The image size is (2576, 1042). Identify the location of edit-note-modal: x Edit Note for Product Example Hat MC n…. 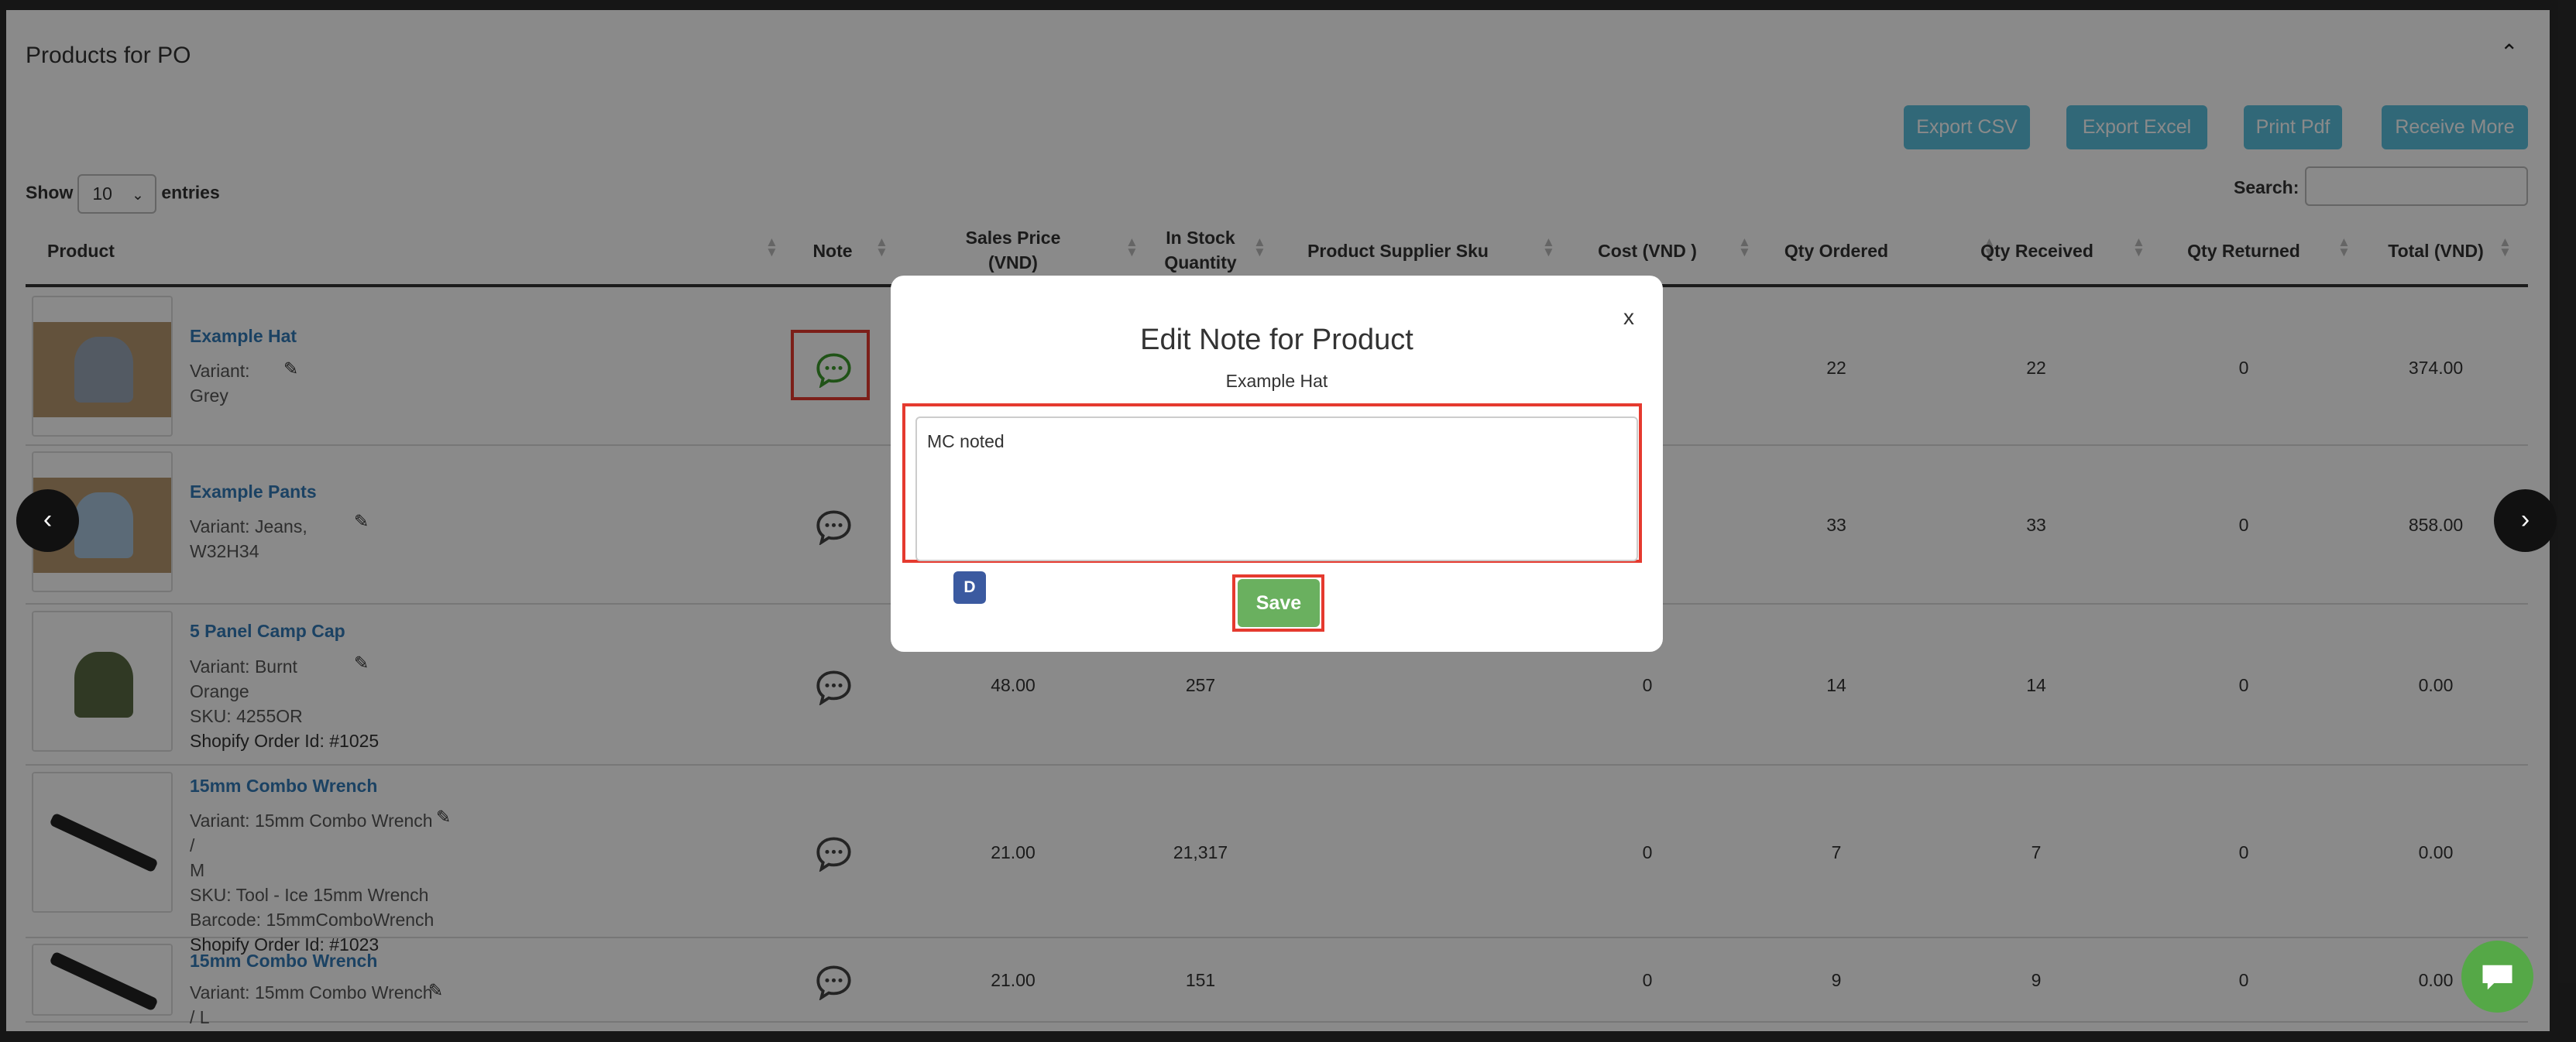
(1277, 464).